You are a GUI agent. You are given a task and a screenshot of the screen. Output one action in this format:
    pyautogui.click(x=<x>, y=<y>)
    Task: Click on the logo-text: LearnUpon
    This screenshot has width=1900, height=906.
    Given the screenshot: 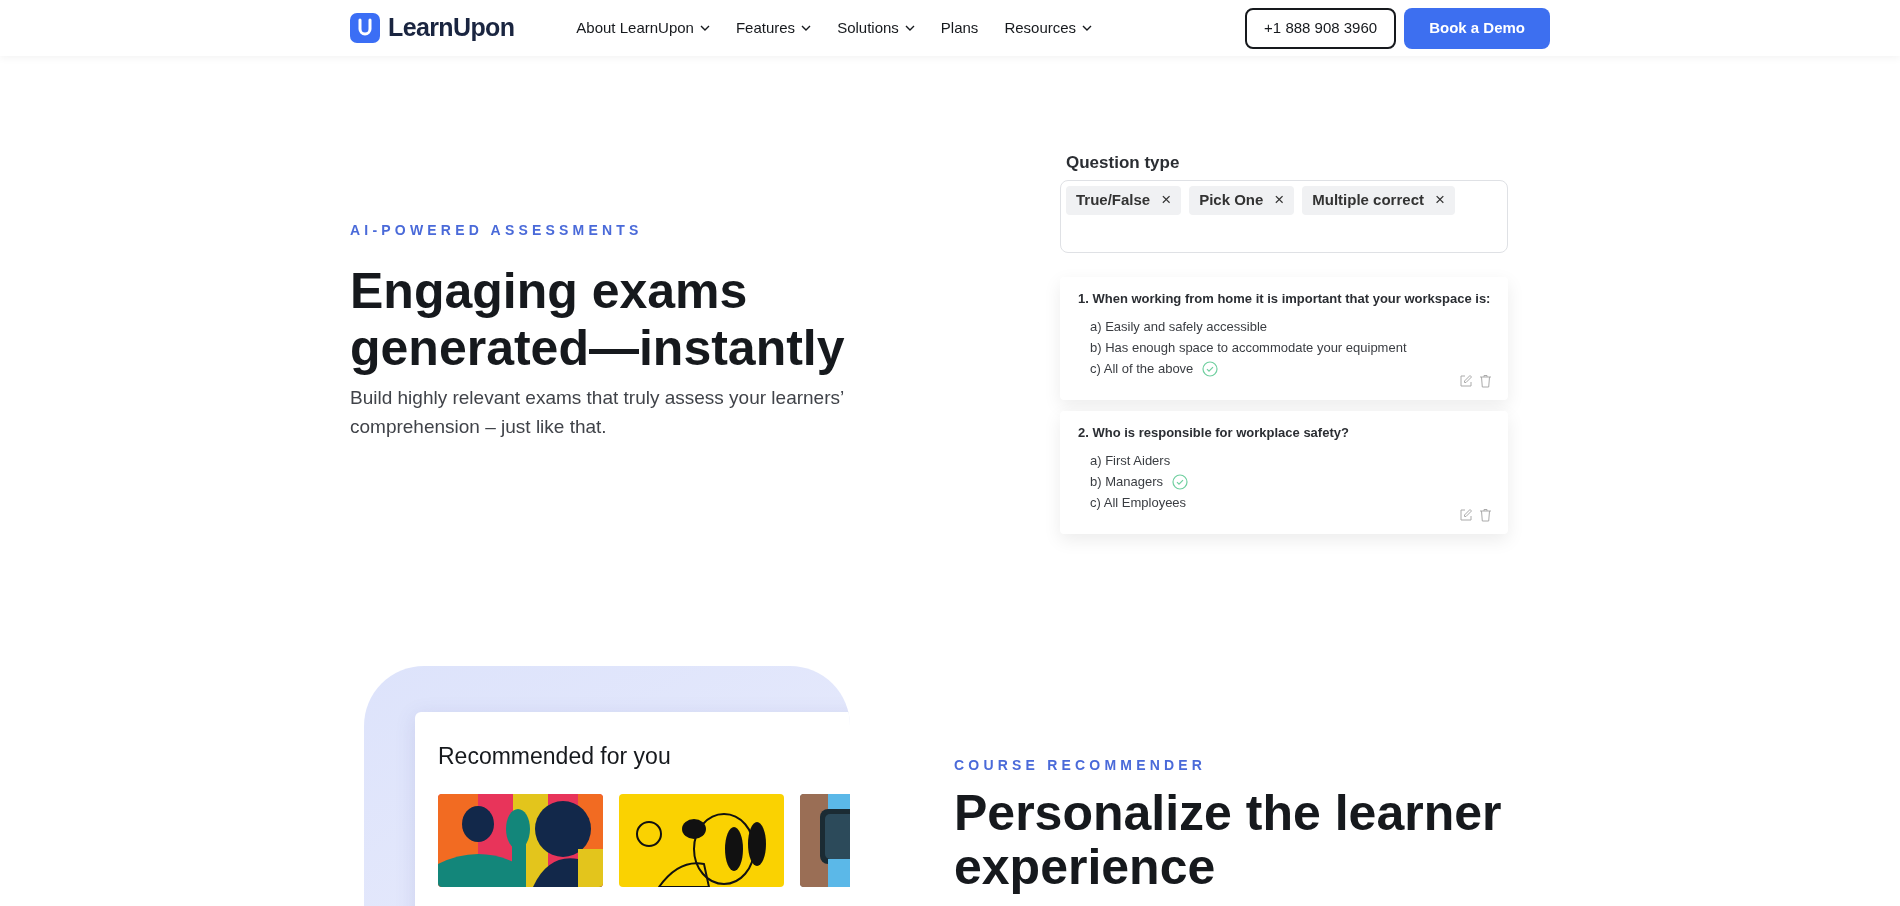 What is the action you would take?
    pyautogui.click(x=451, y=28)
    